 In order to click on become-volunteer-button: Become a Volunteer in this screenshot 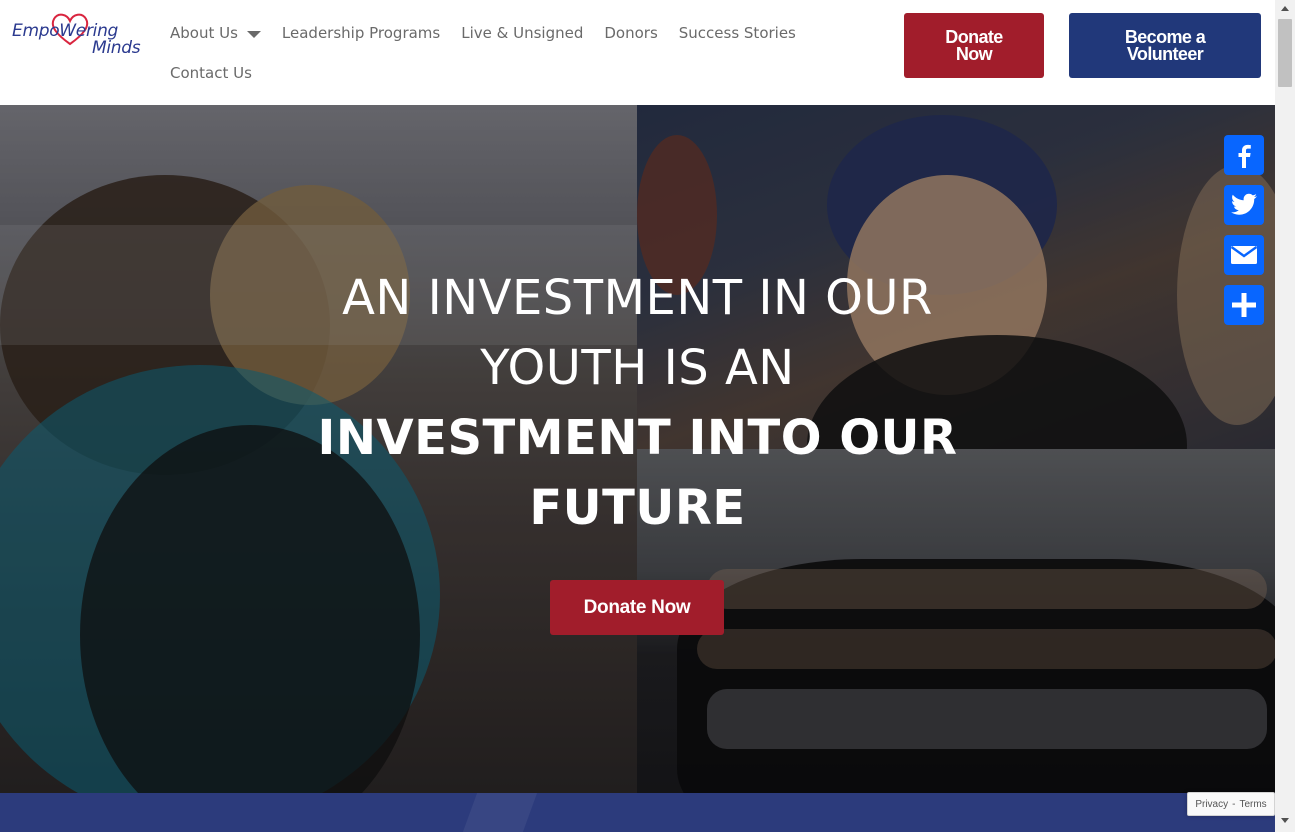, I will do `click(1165, 45)`.